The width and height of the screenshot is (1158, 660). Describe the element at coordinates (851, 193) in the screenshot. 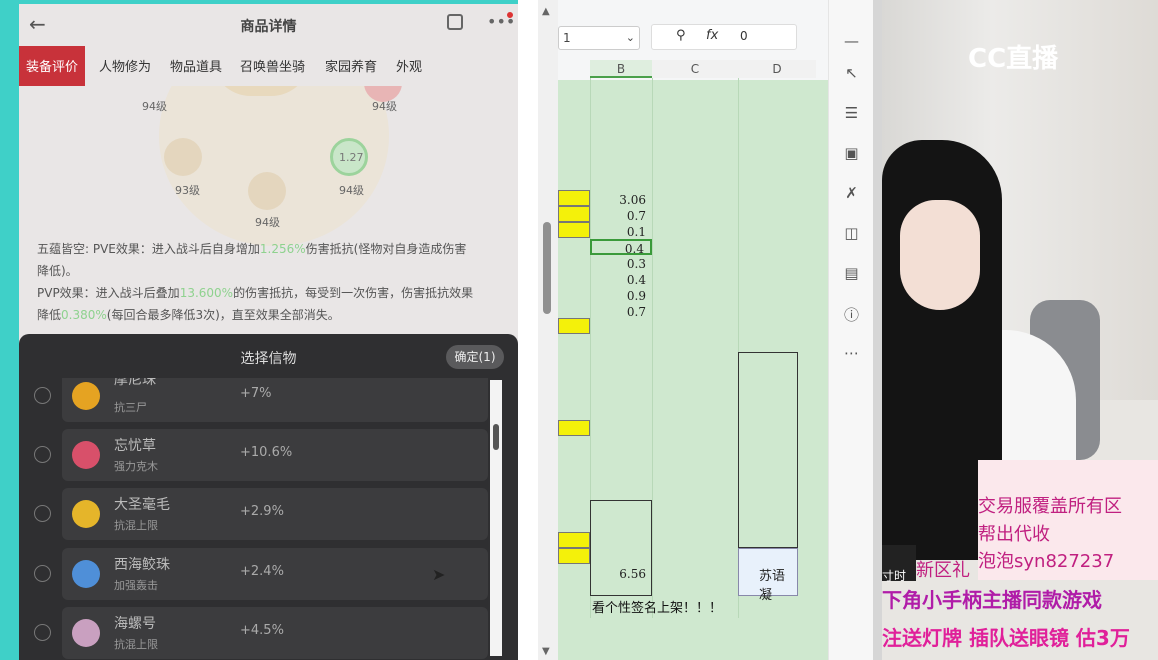

I see `tools-icon: ✗` at that location.